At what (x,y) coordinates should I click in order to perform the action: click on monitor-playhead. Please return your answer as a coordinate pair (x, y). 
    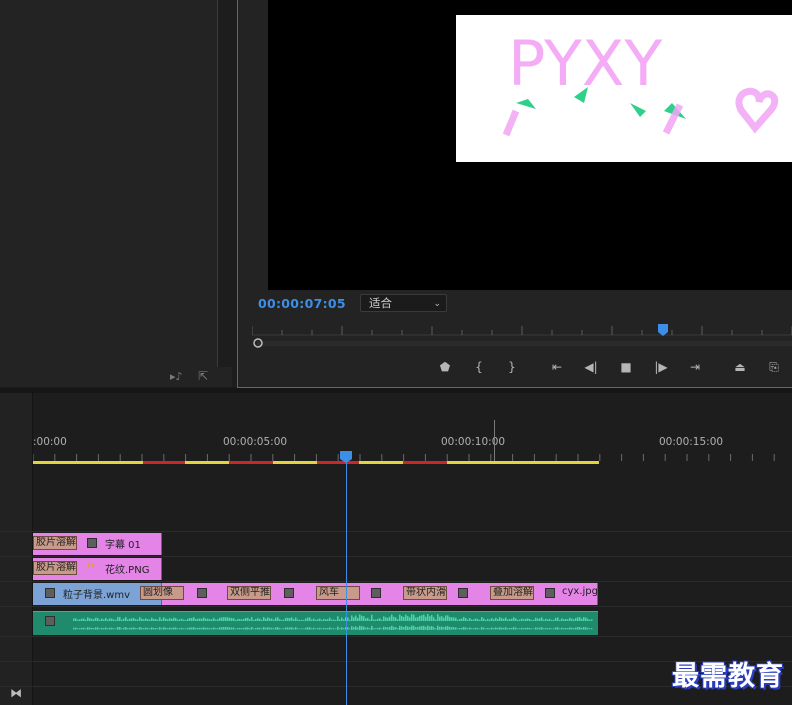
    Looking at the image, I should click on (663, 330).